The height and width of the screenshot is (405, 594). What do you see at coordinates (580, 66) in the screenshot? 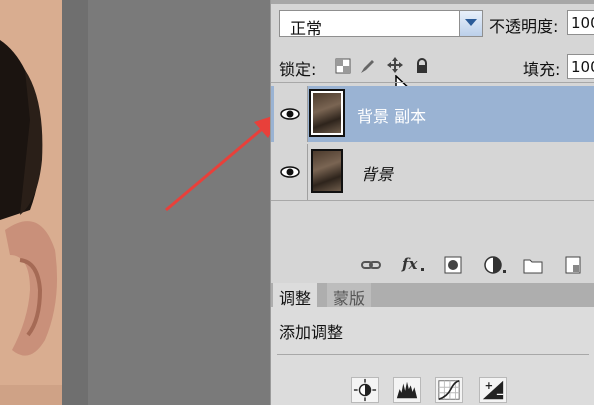
I see `fill-input: 100` at bounding box center [580, 66].